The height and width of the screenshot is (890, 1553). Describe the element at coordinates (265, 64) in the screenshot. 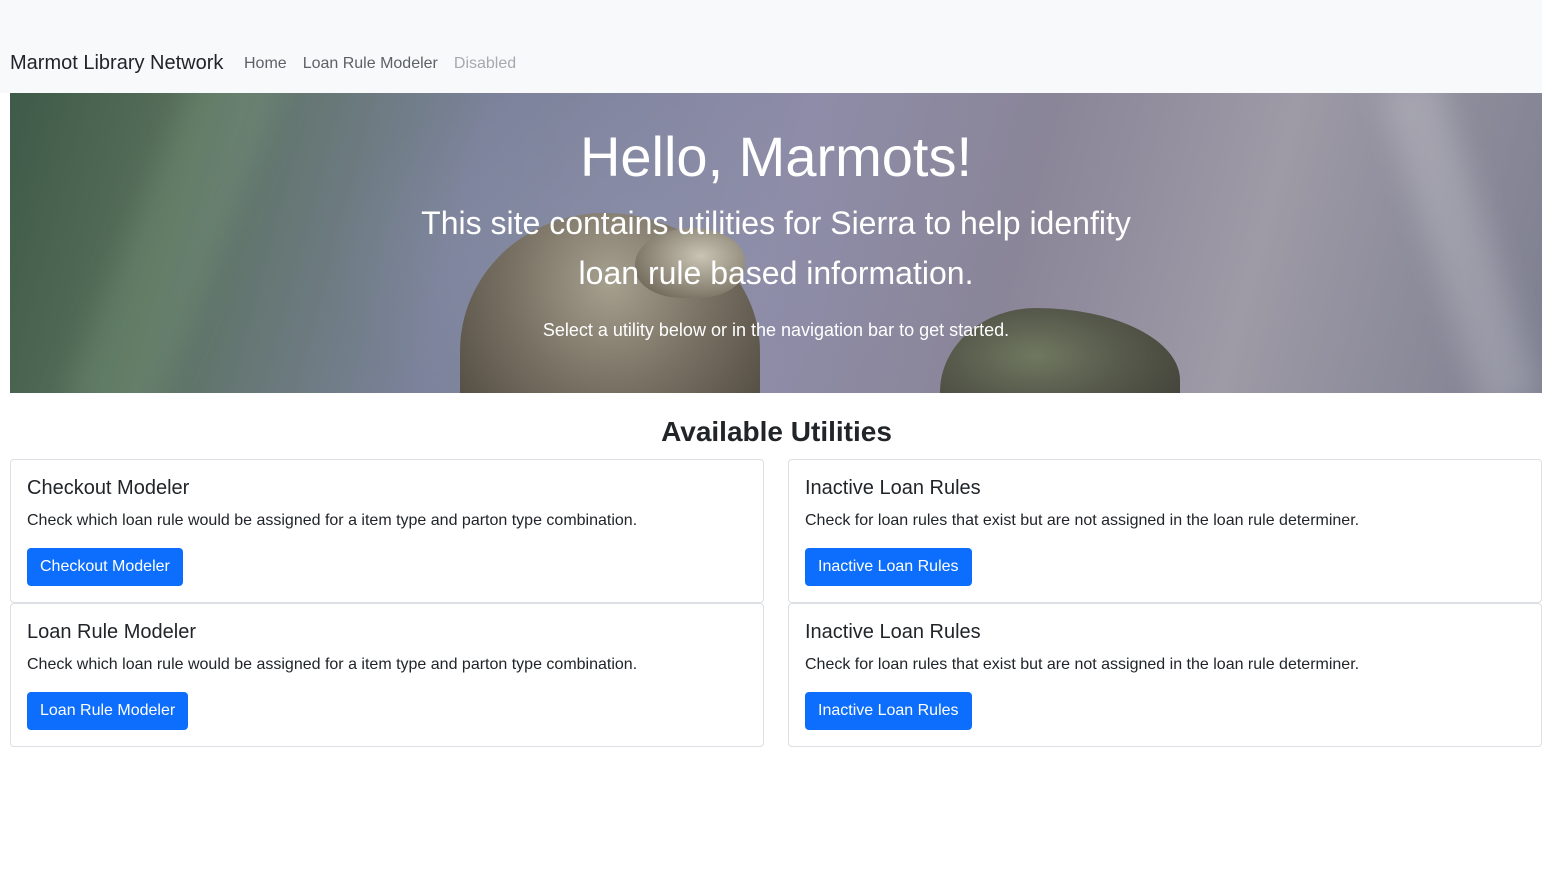

I see `nav-link-home: Home` at that location.